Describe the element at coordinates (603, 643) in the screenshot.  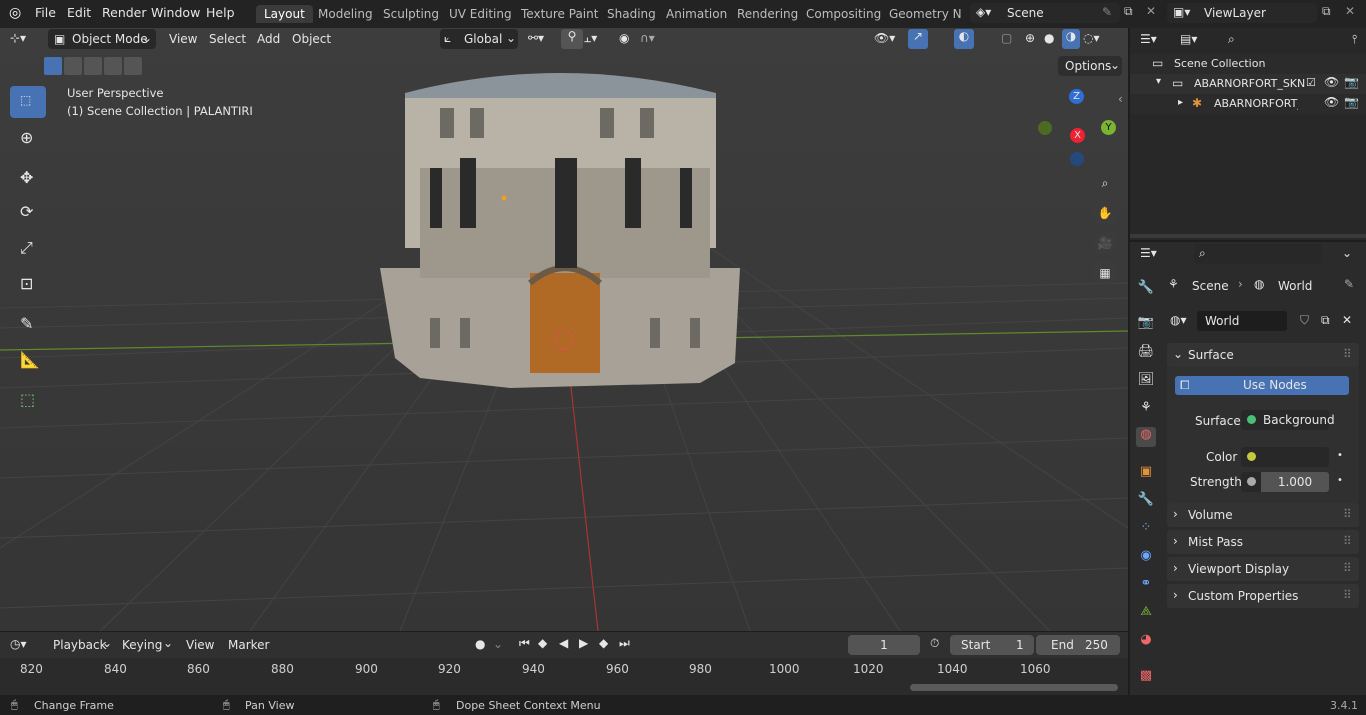
I see `next-keyframe-icon: ◆` at that location.